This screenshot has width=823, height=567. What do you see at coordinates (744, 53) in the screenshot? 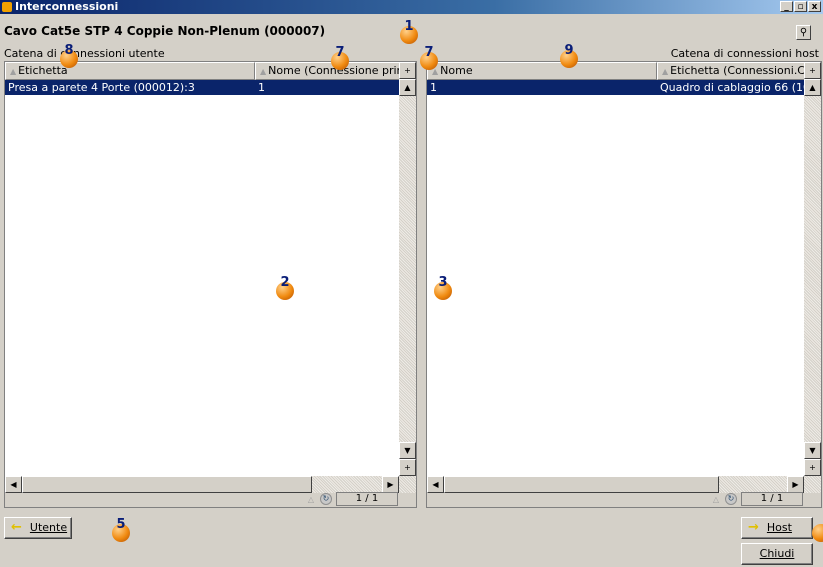
I see `host-chain-label: Catena di connessioni host` at bounding box center [744, 53].